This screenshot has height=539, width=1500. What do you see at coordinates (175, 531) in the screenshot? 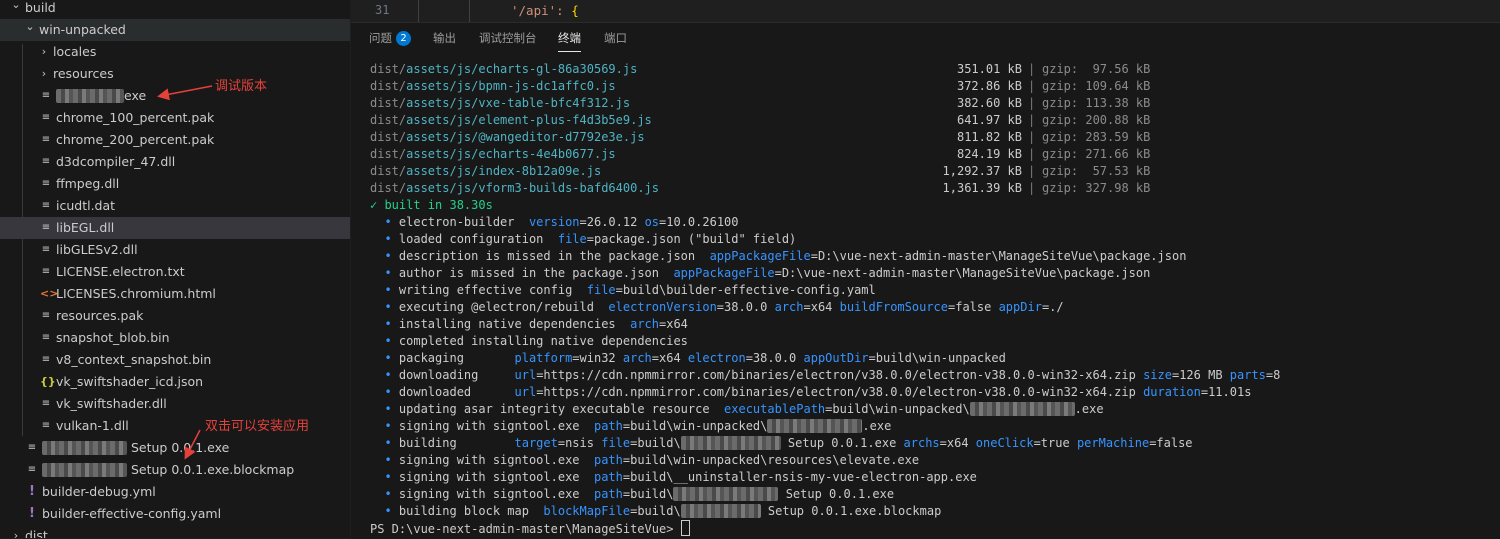
I see `tree-folder: › dist` at bounding box center [175, 531].